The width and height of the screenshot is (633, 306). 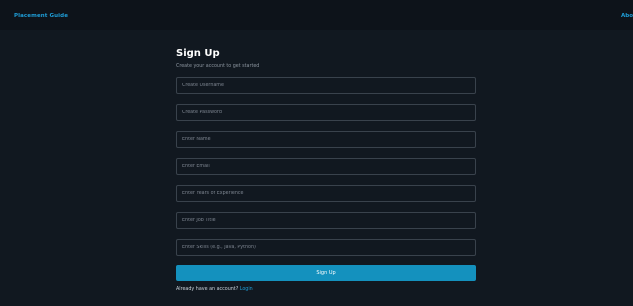 I want to click on login-link: Login, so click(x=246, y=289).